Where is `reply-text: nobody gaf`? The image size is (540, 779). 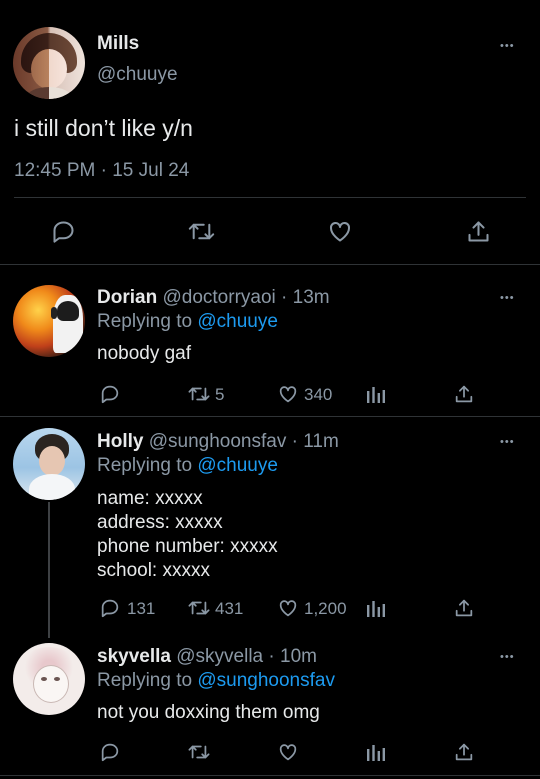
reply-text: nobody gaf is located at coordinates (144, 353).